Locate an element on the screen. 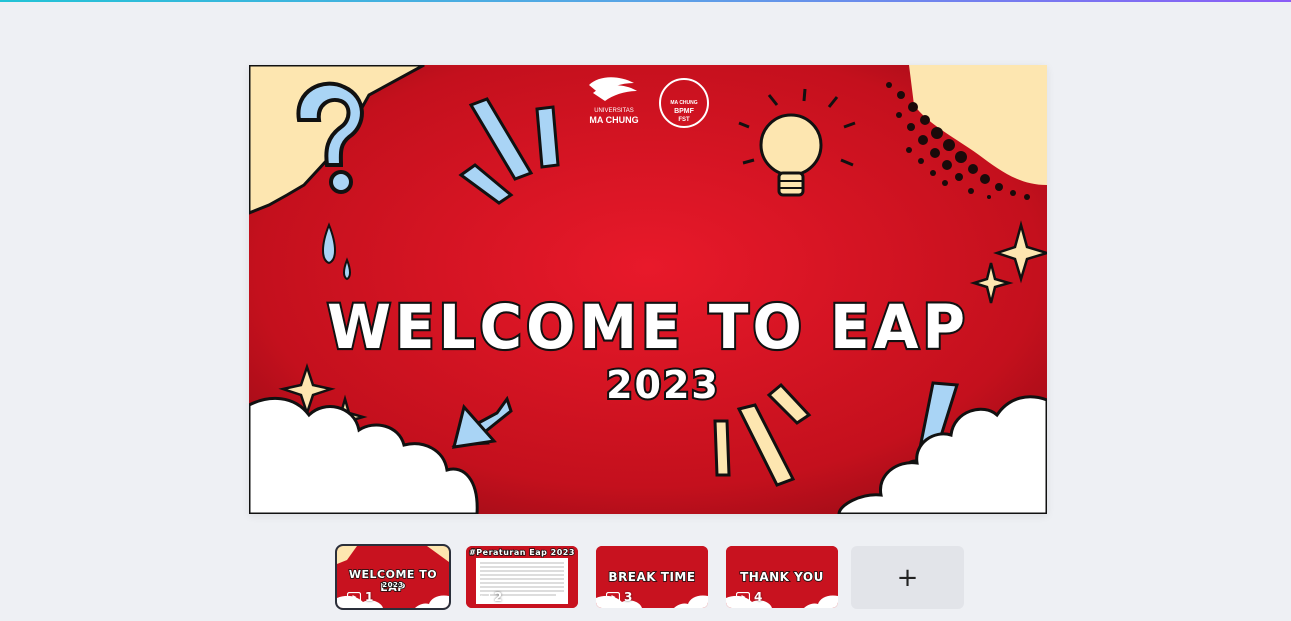 This screenshot has height=621, width=1291. logo-university-line2: MA CHUNG is located at coordinates (614, 120).